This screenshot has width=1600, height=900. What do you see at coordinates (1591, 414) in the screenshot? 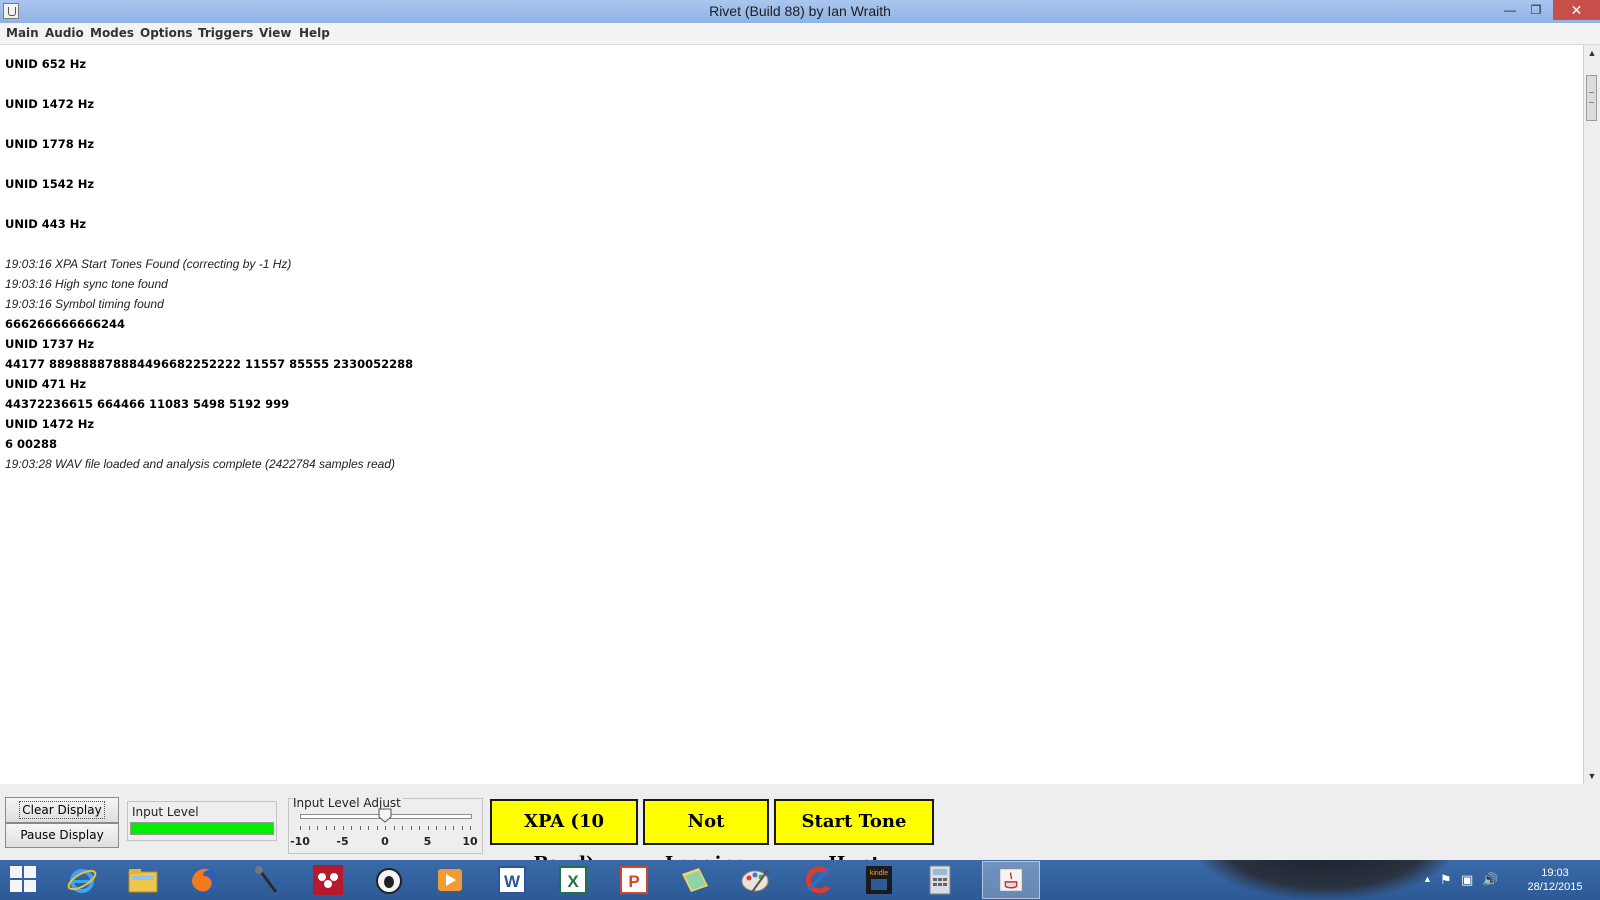
I see `vertical-scrollbar: ▲ ▼` at bounding box center [1591, 414].